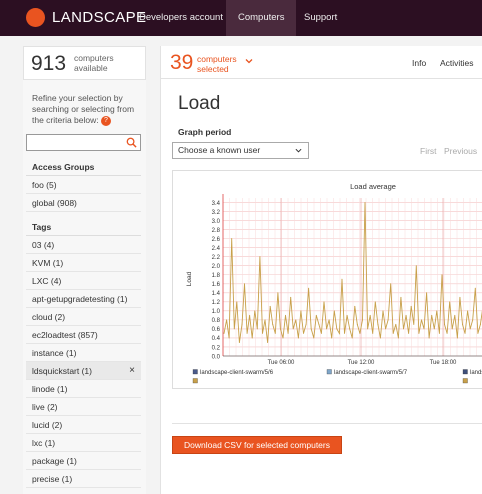  What do you see at coordinates (281, 363) in the screenshot?
I see `x-tick-label: Tue 06:00` at bounding box center [281, 363].